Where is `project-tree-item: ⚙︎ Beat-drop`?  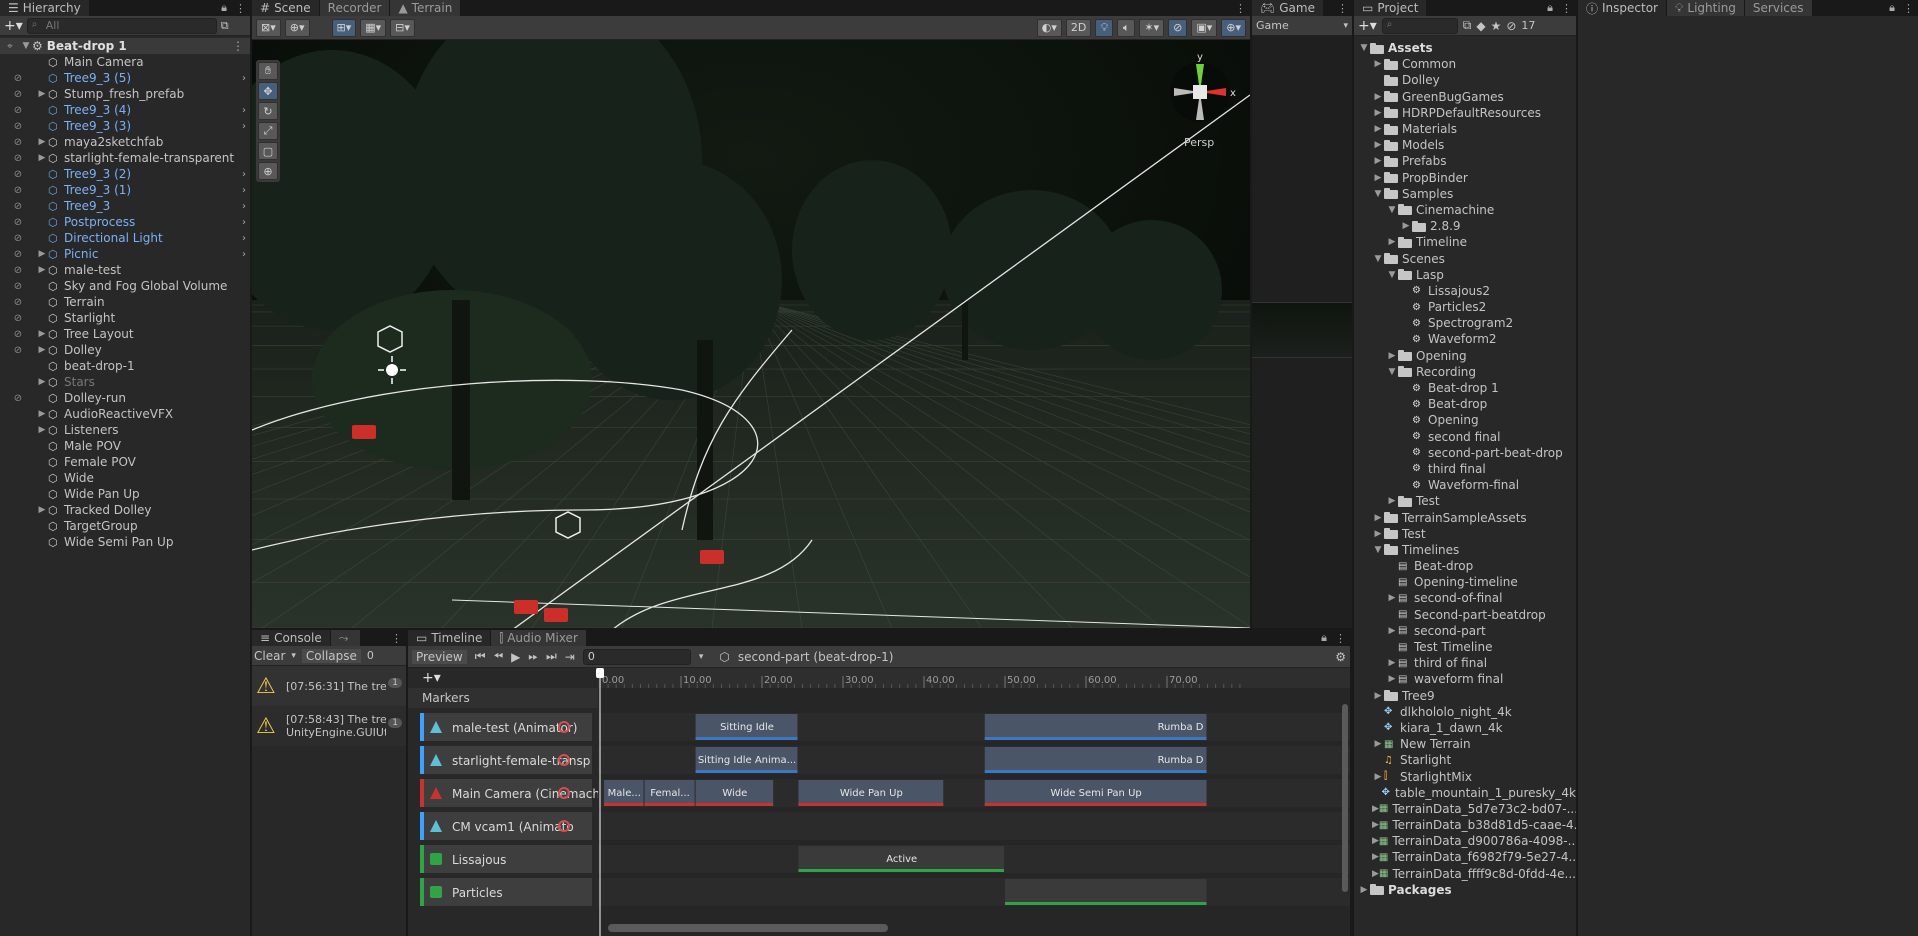 project-tree-item: ⚙︎ Beat-drop is located at coordinates (1465, 404).